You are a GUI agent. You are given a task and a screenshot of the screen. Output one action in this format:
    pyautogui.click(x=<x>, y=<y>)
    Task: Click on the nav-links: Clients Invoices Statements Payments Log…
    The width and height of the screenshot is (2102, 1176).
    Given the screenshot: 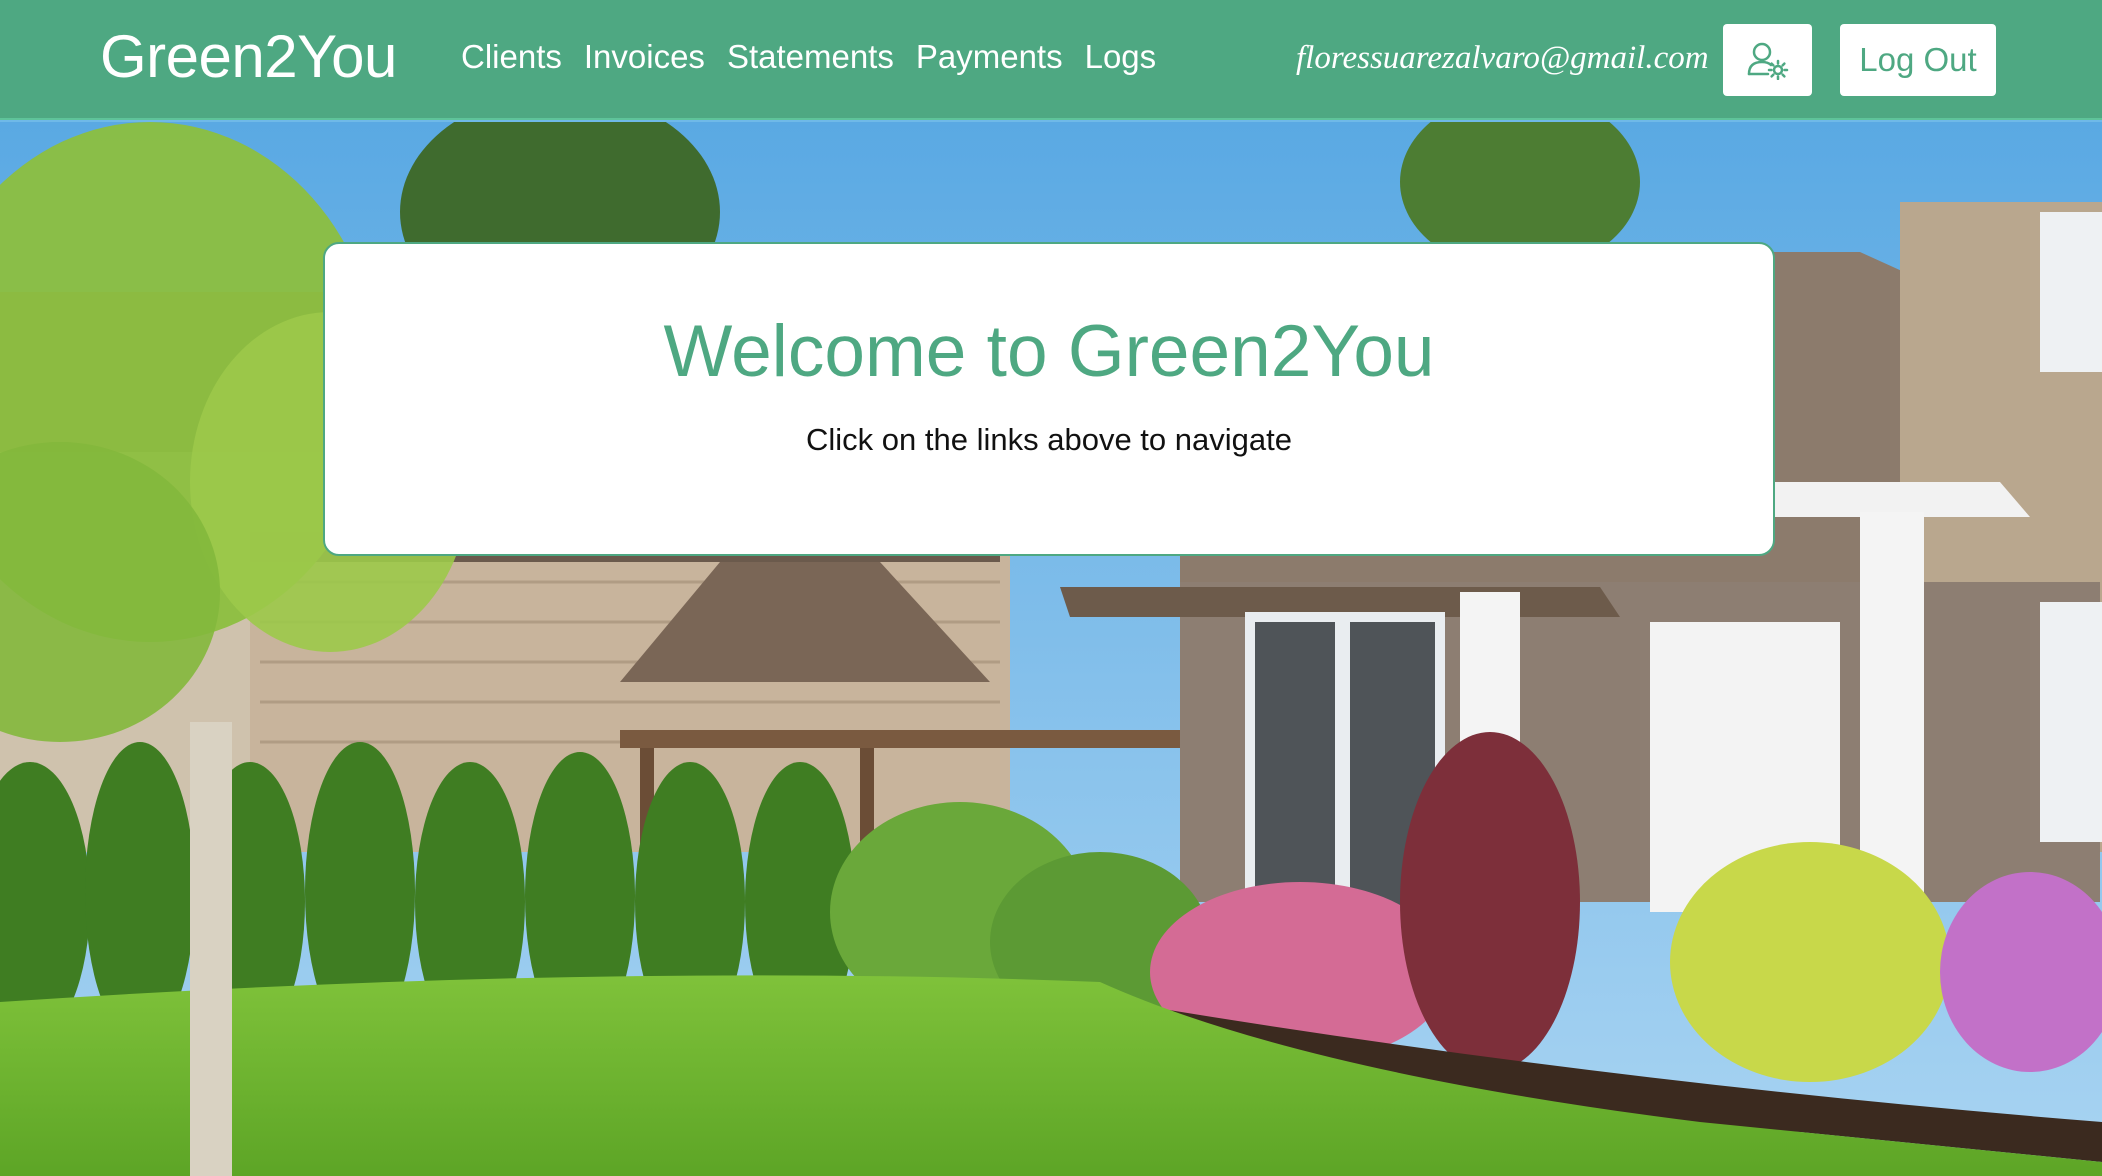 What is the action you would take?
    pyautogui.click(x=808, y=57)
    